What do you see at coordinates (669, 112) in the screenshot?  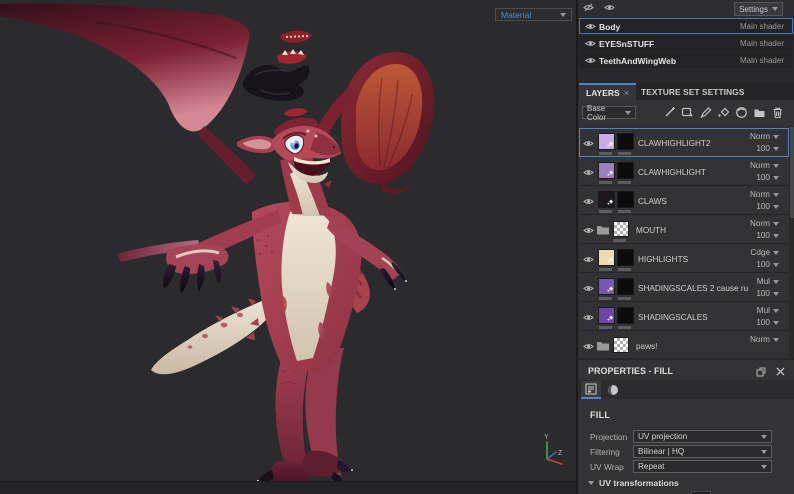 I see `add-effect-wand-icon` at bounding box center [669, 112].